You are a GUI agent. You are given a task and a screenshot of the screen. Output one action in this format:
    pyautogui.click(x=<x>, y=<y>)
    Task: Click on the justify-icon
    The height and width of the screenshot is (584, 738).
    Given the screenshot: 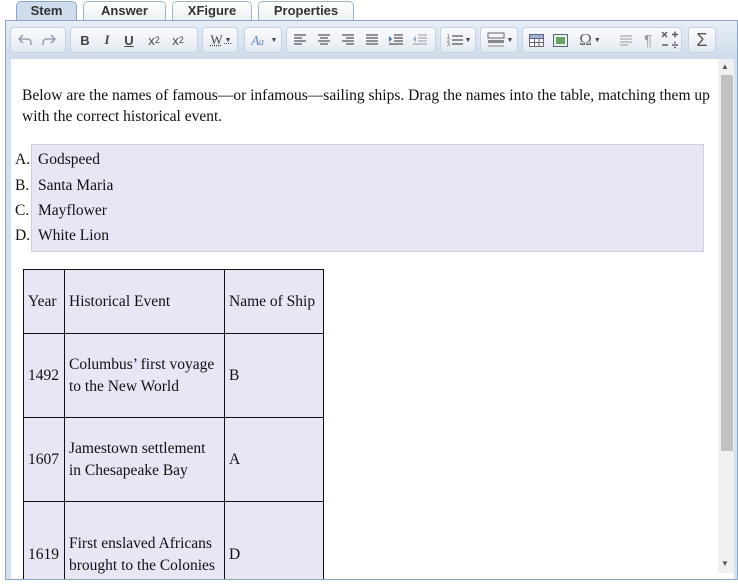 What is the action you would take?
    pyautogui.click(x=372, y=40)
    